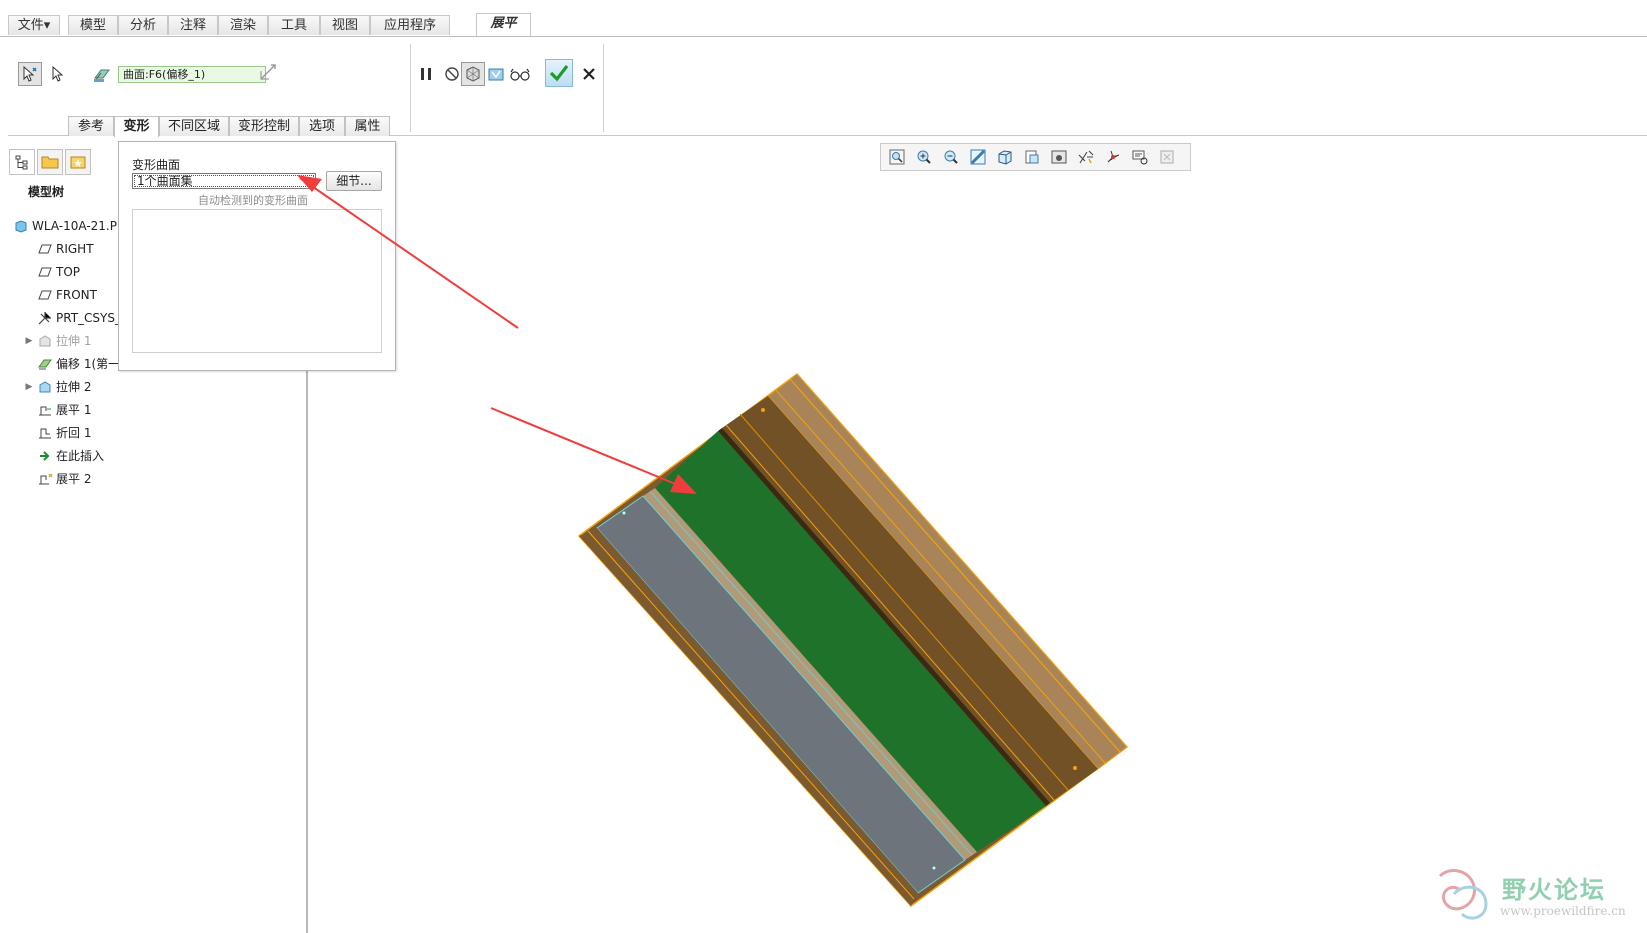 Image resolution: width=1647 pixels, height=933 pixels. Describe the element at coordinates (1463, 894) in the screenshot. I see `watermark-logo` at that location.